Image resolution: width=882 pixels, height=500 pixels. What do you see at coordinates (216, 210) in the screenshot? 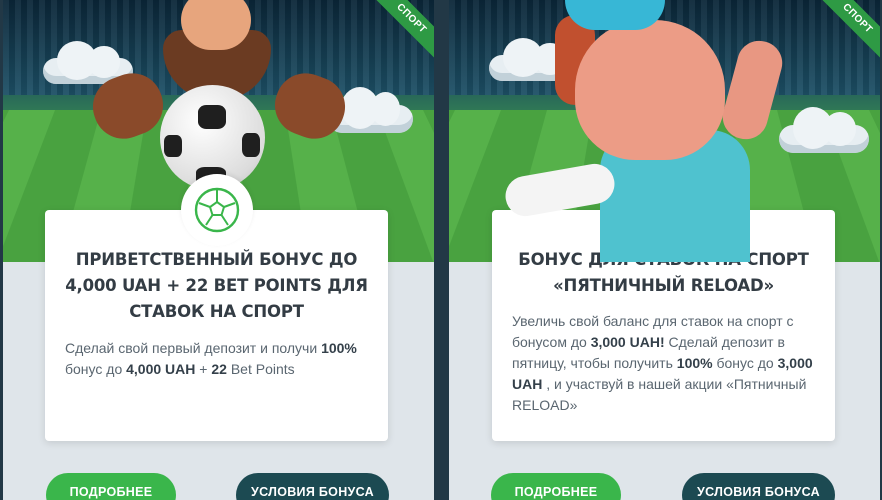
I see `soccer-ball-icon` at bounding box center [216, 210].